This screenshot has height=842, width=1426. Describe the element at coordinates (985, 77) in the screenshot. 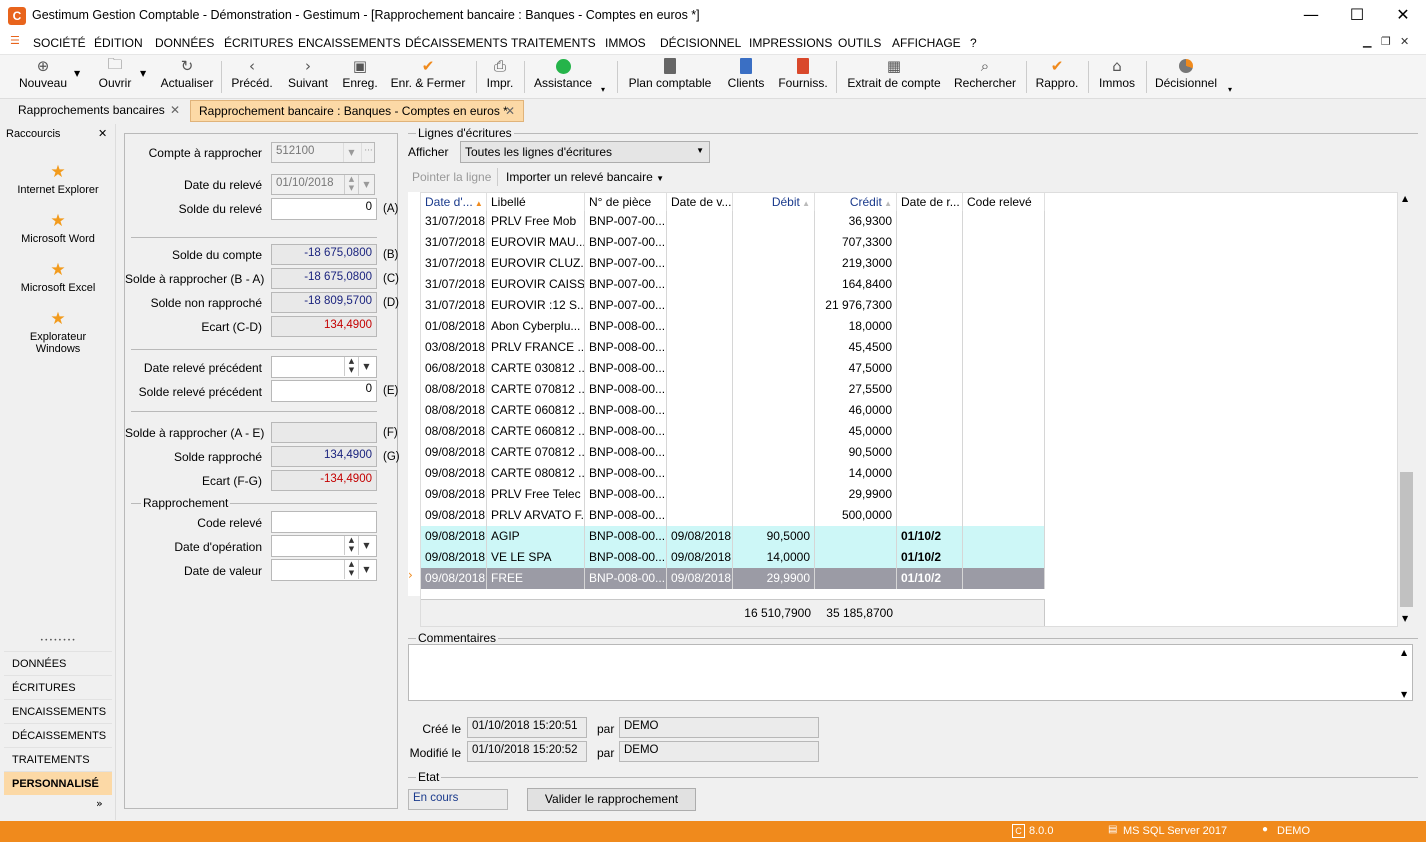

I see `search-button: ⌕ Rechercher` at that location.